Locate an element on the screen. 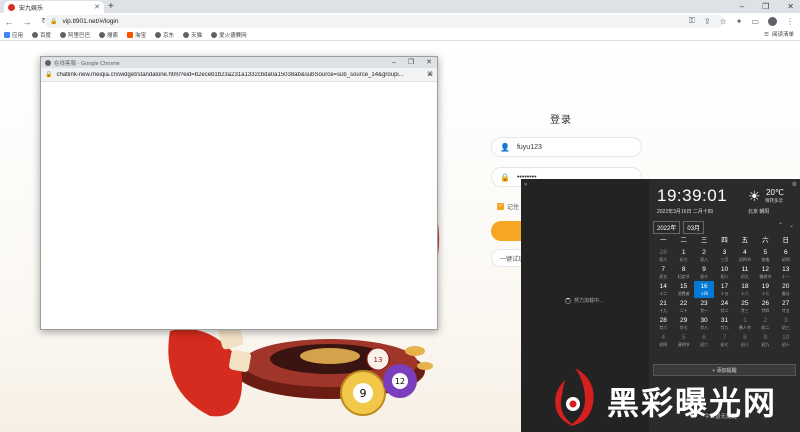  calendar-day: 2 初八 is located at coordinates (704, 255).